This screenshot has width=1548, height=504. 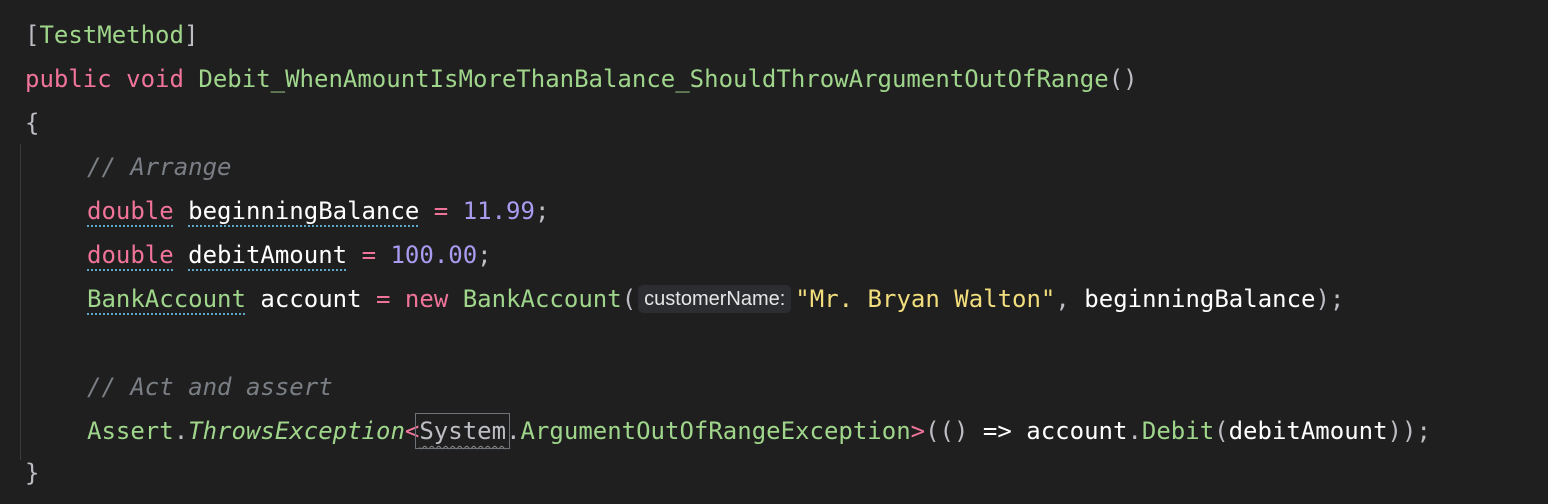 What do you see at coordinates (997, 431) in the screenshot?
I see `lambda-arrow: =>` at bounding box center [997, 431].